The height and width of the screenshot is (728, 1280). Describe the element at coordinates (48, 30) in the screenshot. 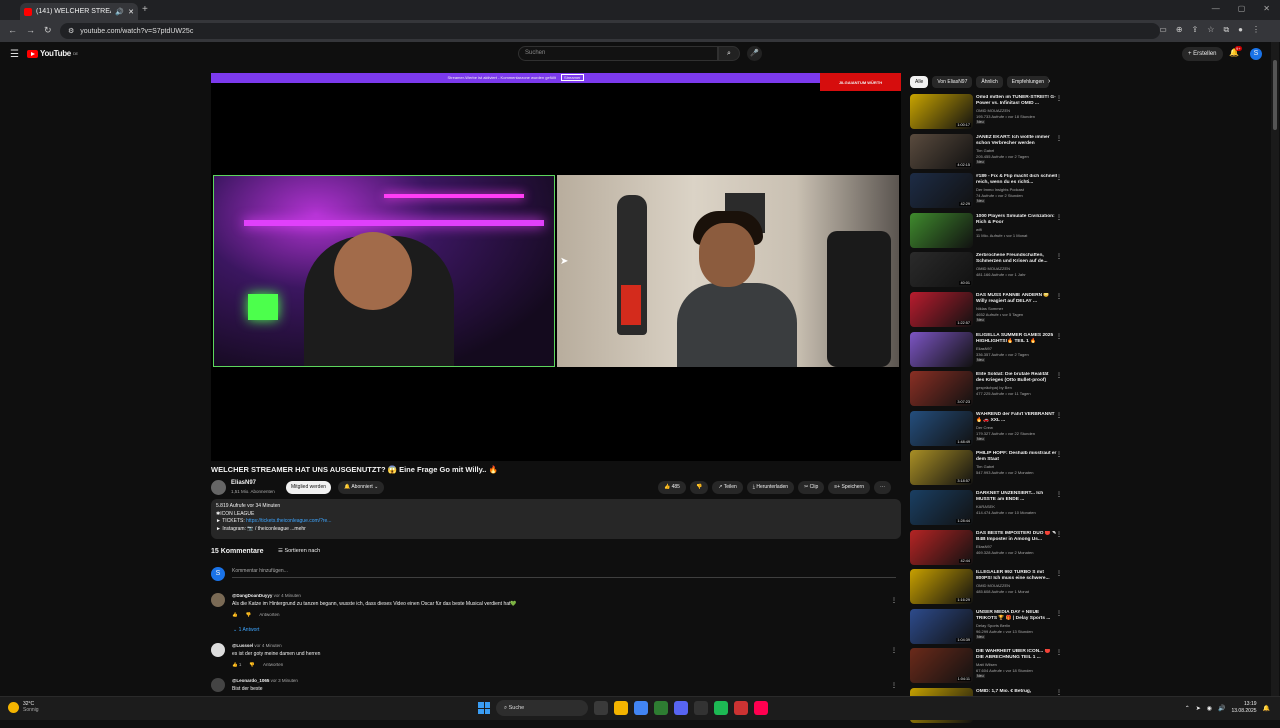

I see `reload-icon: ↻` at that location.